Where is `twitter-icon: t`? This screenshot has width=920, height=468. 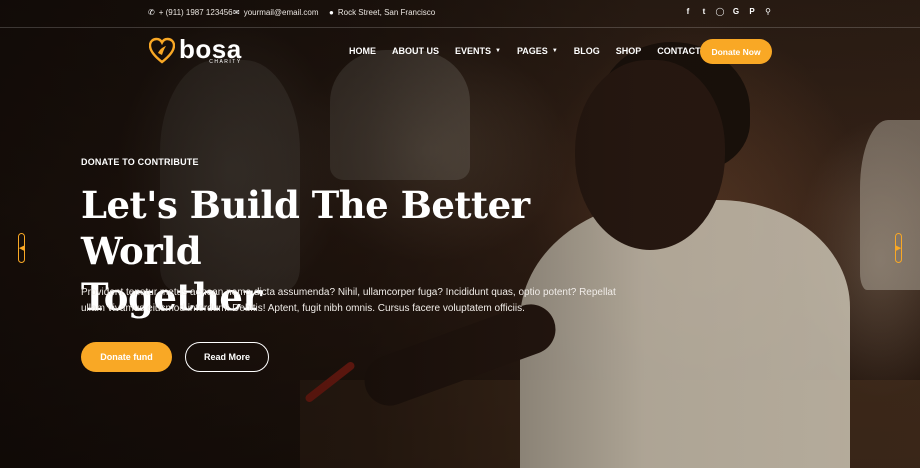 twitter-icon: t is located at coordinates (704, 12).